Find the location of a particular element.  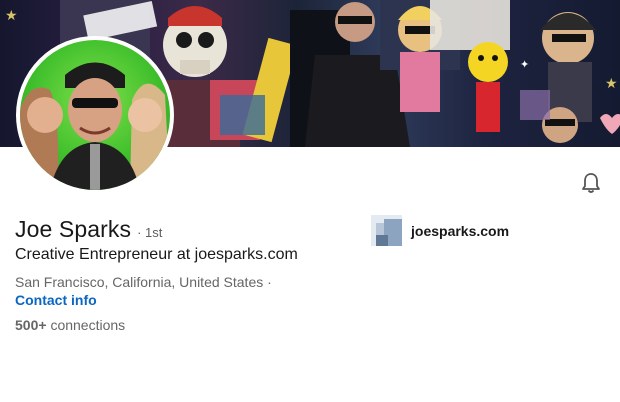

star-icon: ✦ is located at coordinates (525, 65).